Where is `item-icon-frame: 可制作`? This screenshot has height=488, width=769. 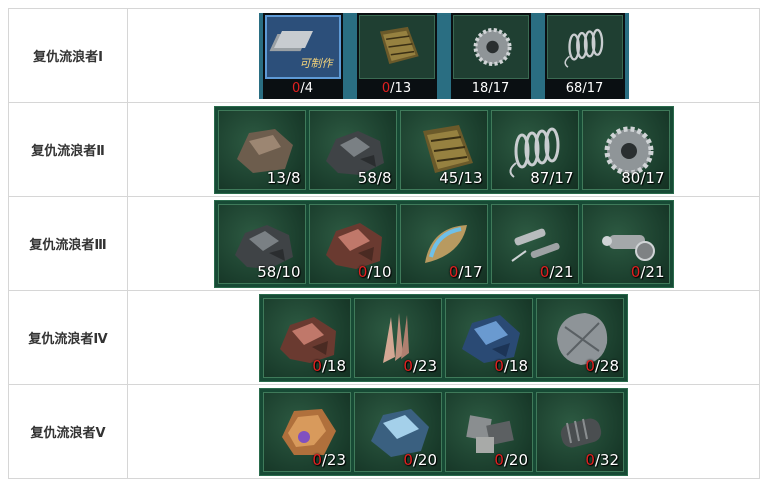 item-icon-frame: 可制作 is located at coordinates (302, 46).